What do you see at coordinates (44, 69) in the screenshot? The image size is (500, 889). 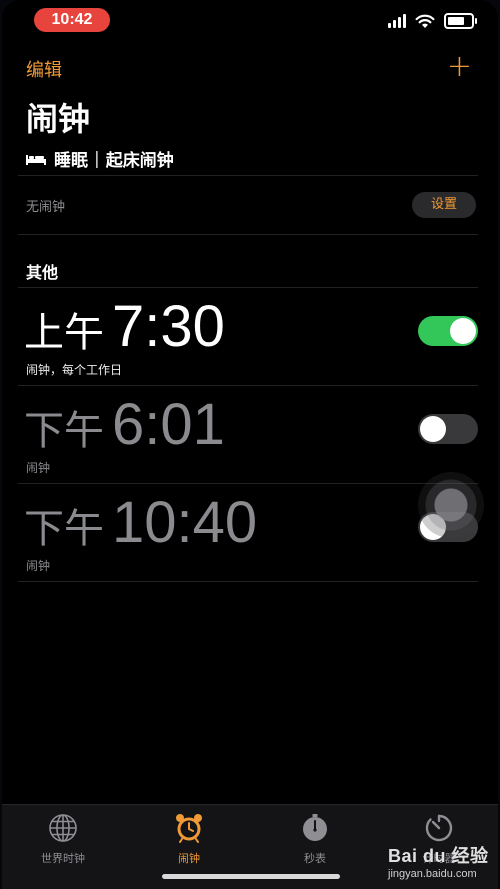 I see `edit-button: 编辑` at bounding box center [44, 69].